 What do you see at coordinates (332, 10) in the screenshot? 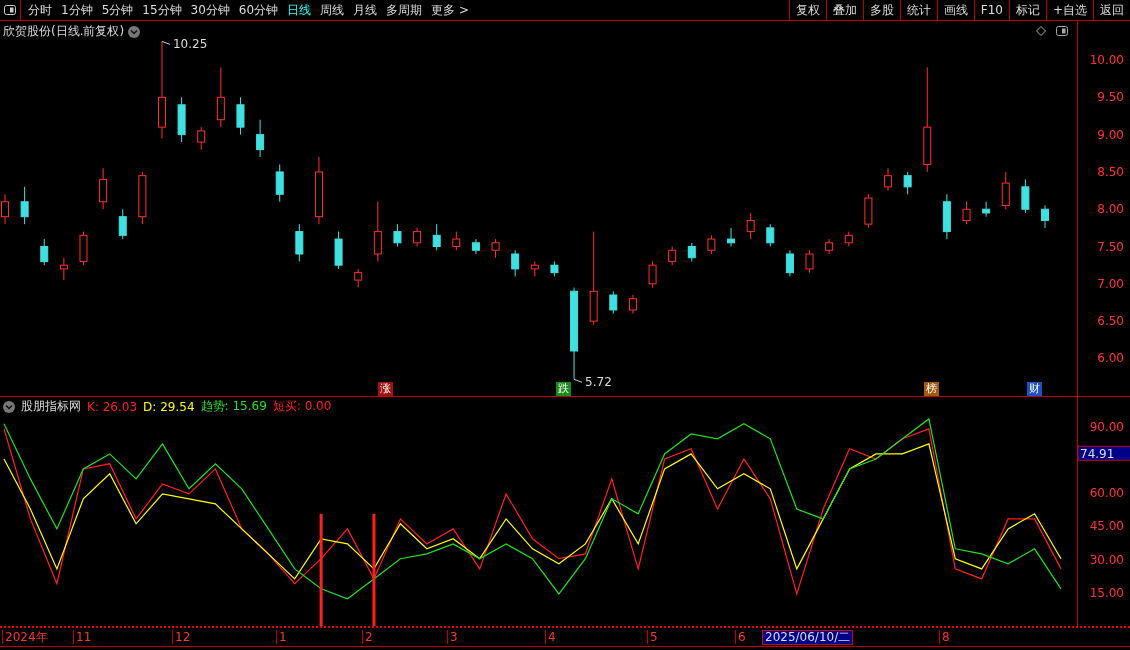
I see `period-tab: 周线` at bounding box center [332, 10].